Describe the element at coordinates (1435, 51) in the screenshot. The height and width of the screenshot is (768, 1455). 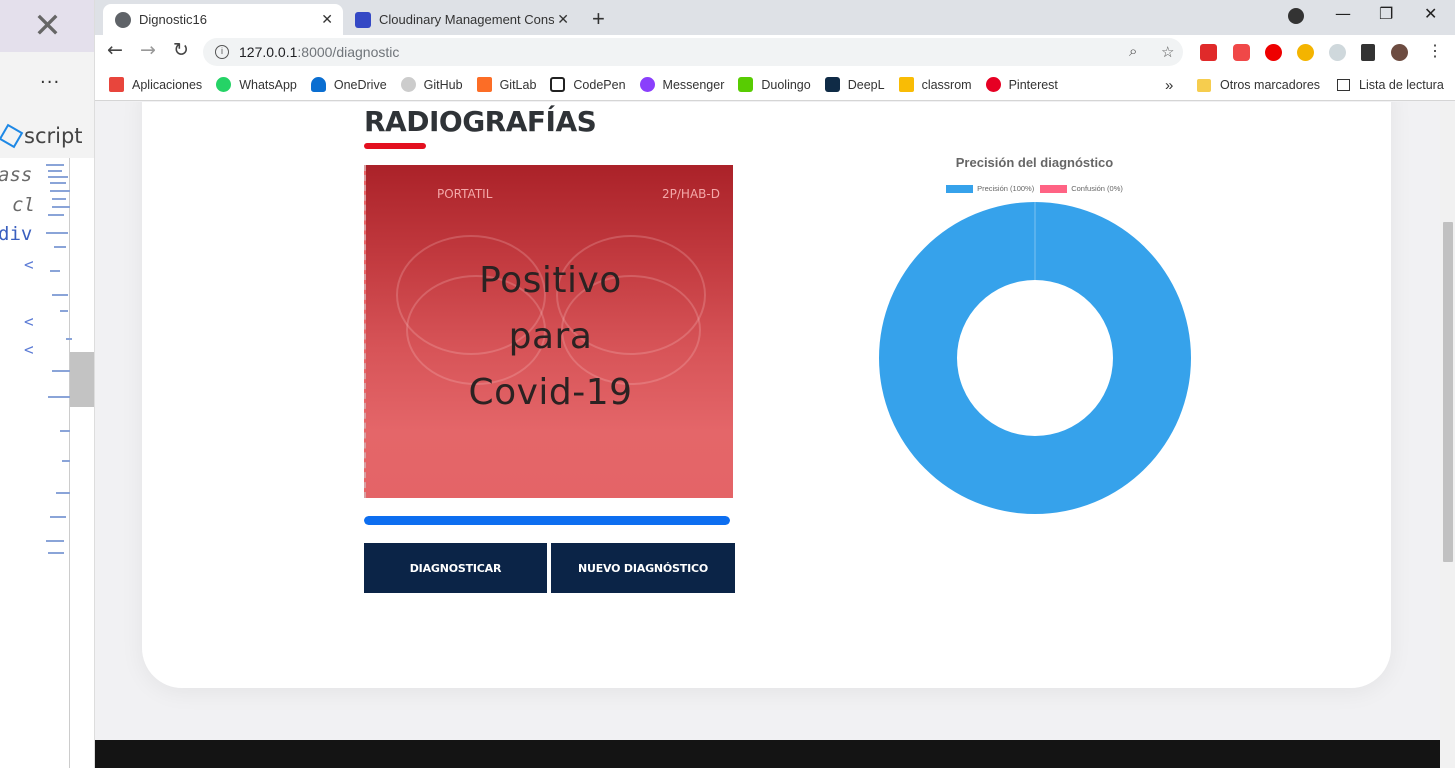
I see `menu-kebab-icon: ⋮` at that location.